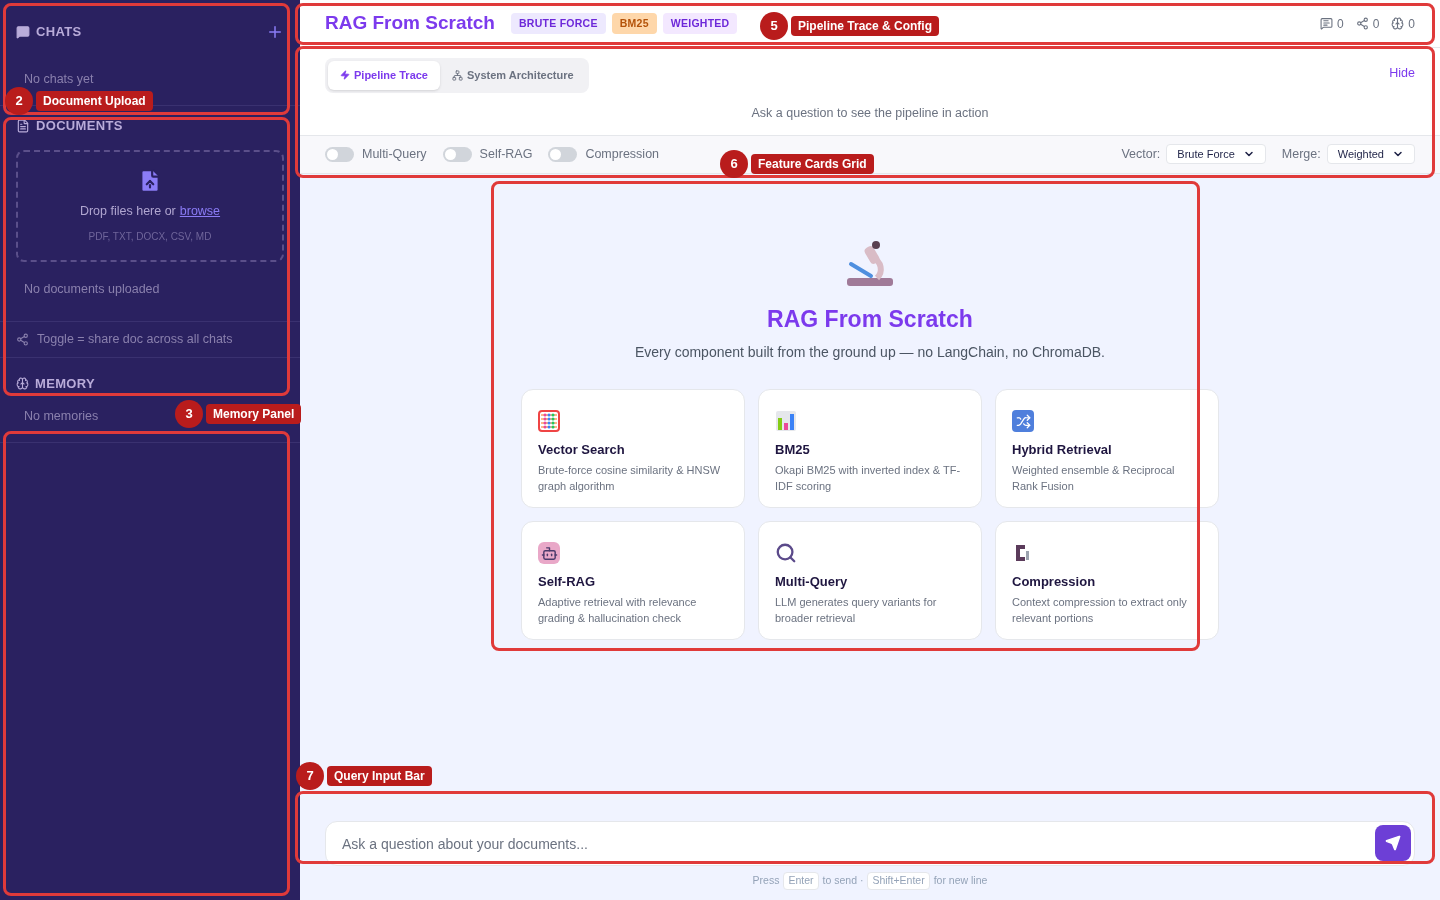 This screenshot has height=900, width=1440. Describe the element at coordinates (618, 610) in the screenshot. I see `feature-description: Adaptive retrieval with relevance grading & hallucination check` at that location.